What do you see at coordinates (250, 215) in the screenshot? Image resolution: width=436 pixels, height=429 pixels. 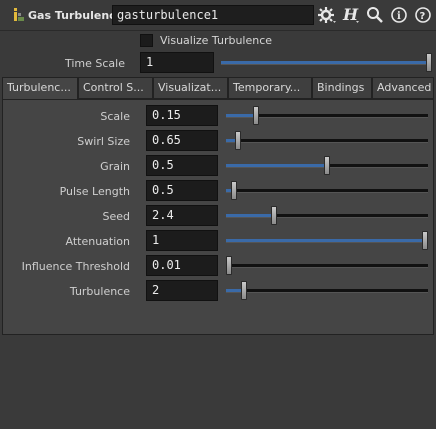 I see `seed-slider-fill` at bounding box center [250, 215].